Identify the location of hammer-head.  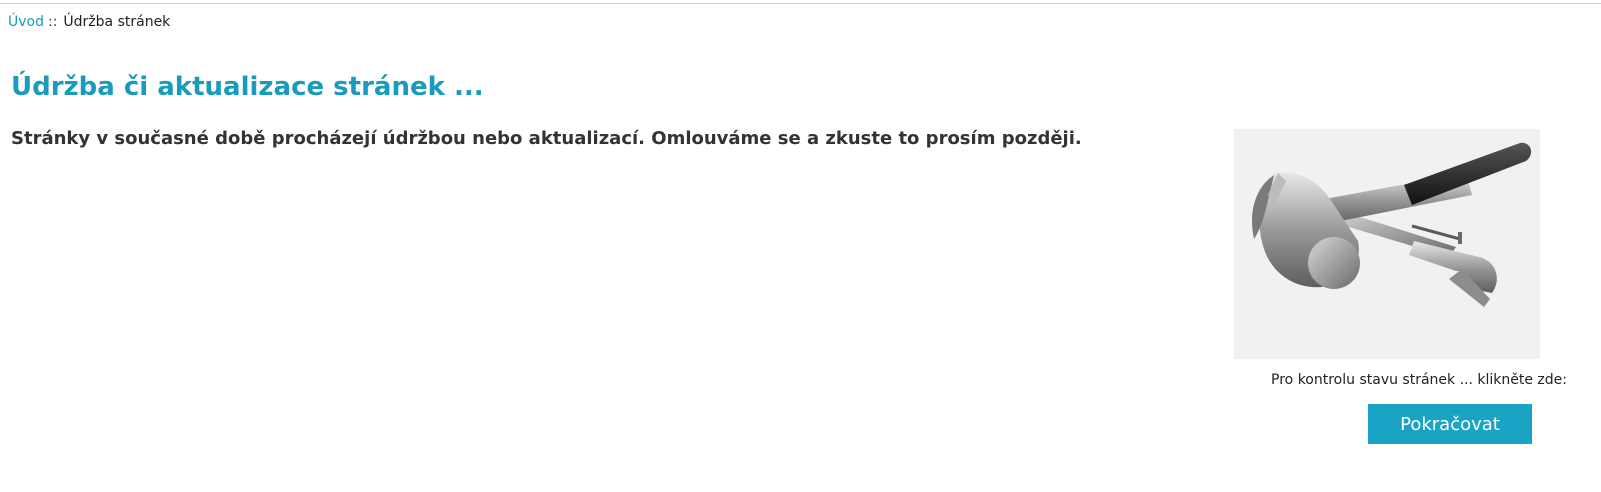
(1306, 230).